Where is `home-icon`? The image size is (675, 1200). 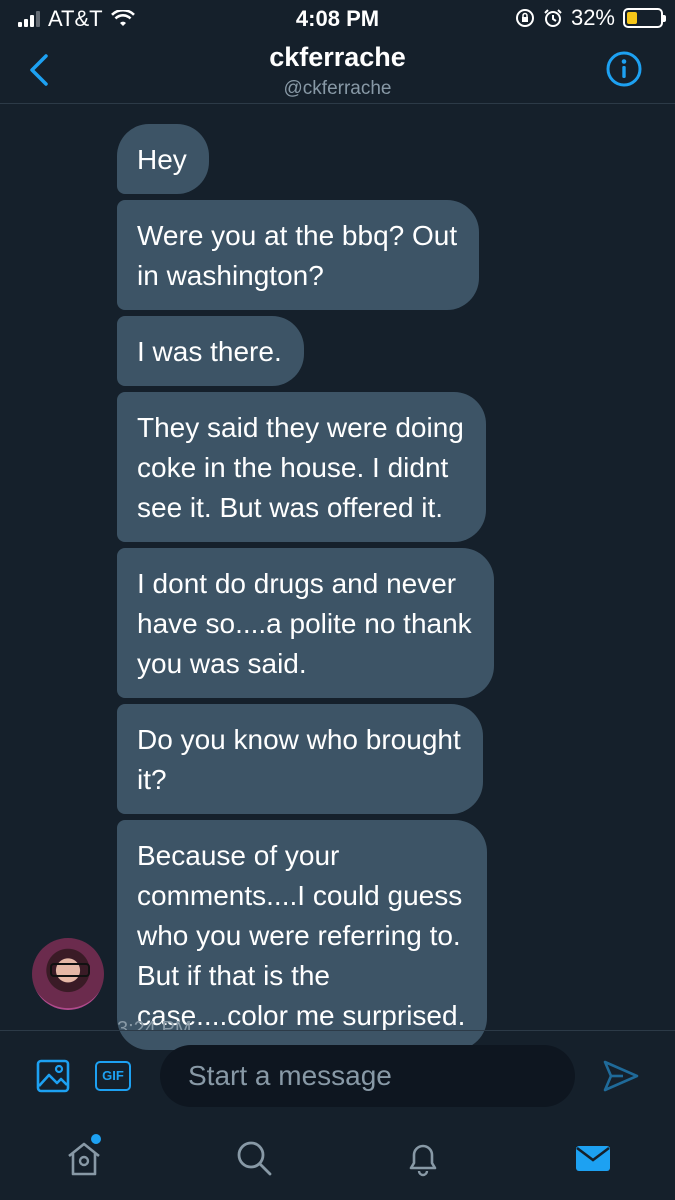 home-icon is located at coordinates (84, 1159).